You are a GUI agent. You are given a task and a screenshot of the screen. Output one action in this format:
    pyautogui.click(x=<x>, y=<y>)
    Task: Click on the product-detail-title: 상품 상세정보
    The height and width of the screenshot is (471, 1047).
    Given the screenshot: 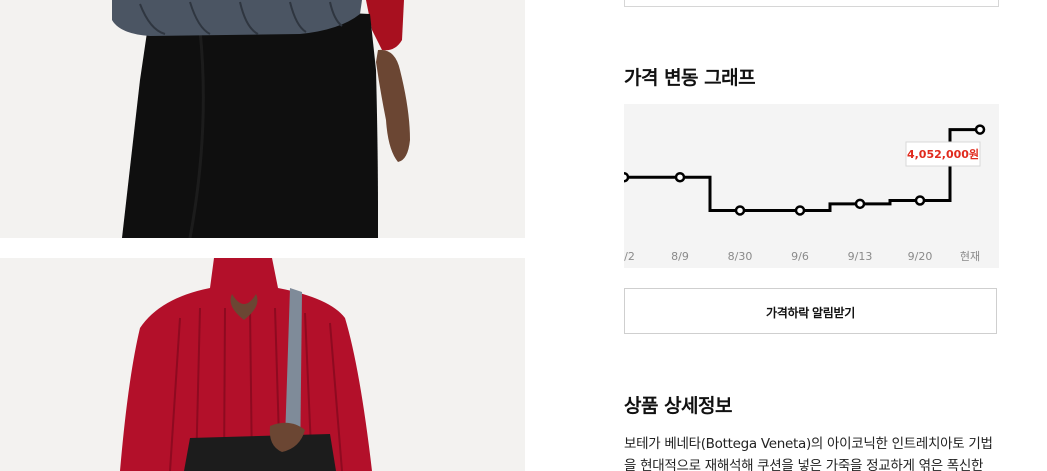 What is the action you would take?
    pyautogui.click(x=678, y=406)
    